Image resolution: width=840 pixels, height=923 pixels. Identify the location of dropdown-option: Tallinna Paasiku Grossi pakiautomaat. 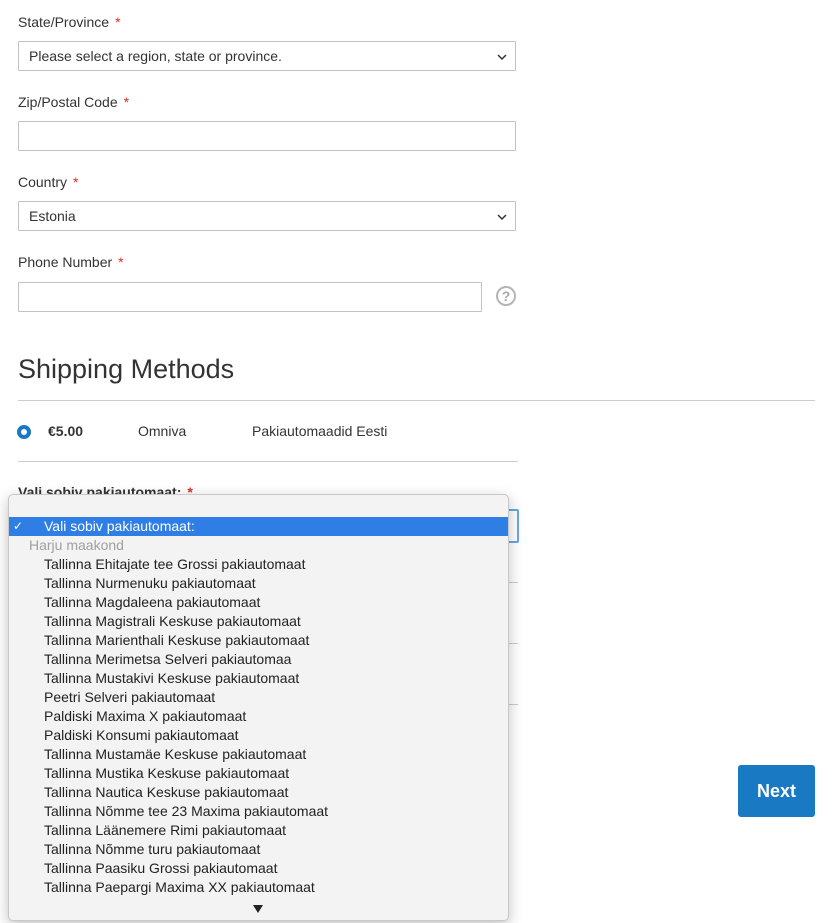
(258, 868).